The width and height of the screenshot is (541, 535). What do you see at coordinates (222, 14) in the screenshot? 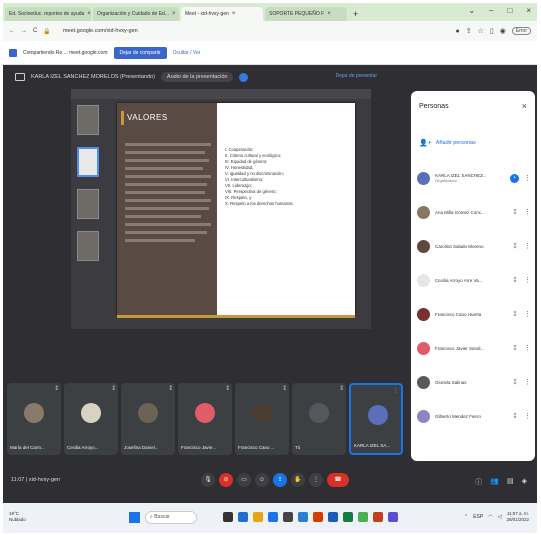
I see `browser-tab-3: Meet - xid-hvxy-gen ×` at bounding box center [222, 14].